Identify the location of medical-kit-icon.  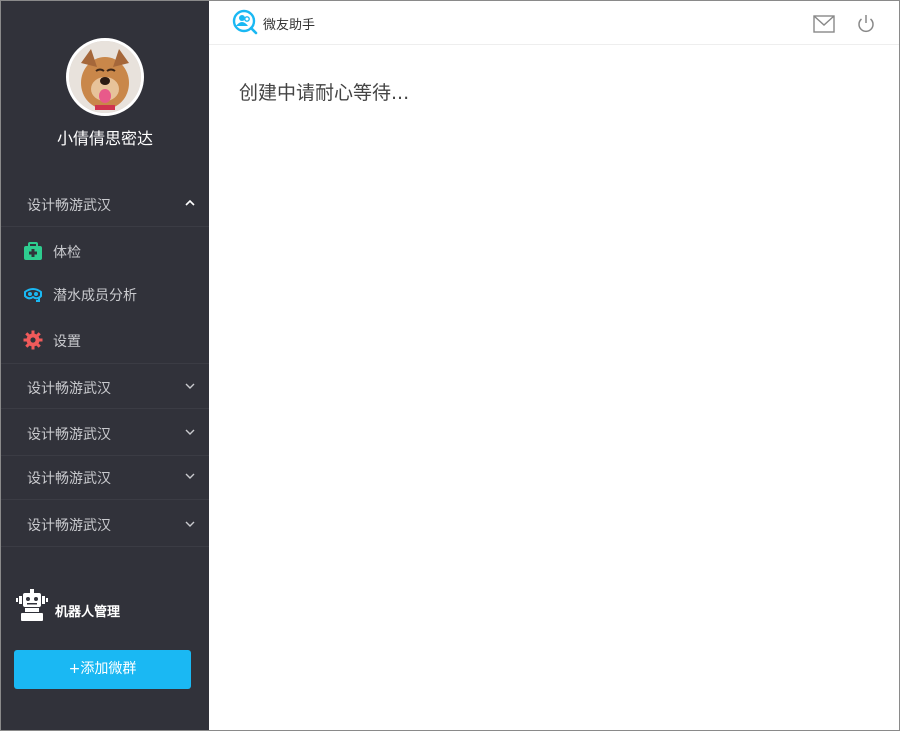
(33, 251).